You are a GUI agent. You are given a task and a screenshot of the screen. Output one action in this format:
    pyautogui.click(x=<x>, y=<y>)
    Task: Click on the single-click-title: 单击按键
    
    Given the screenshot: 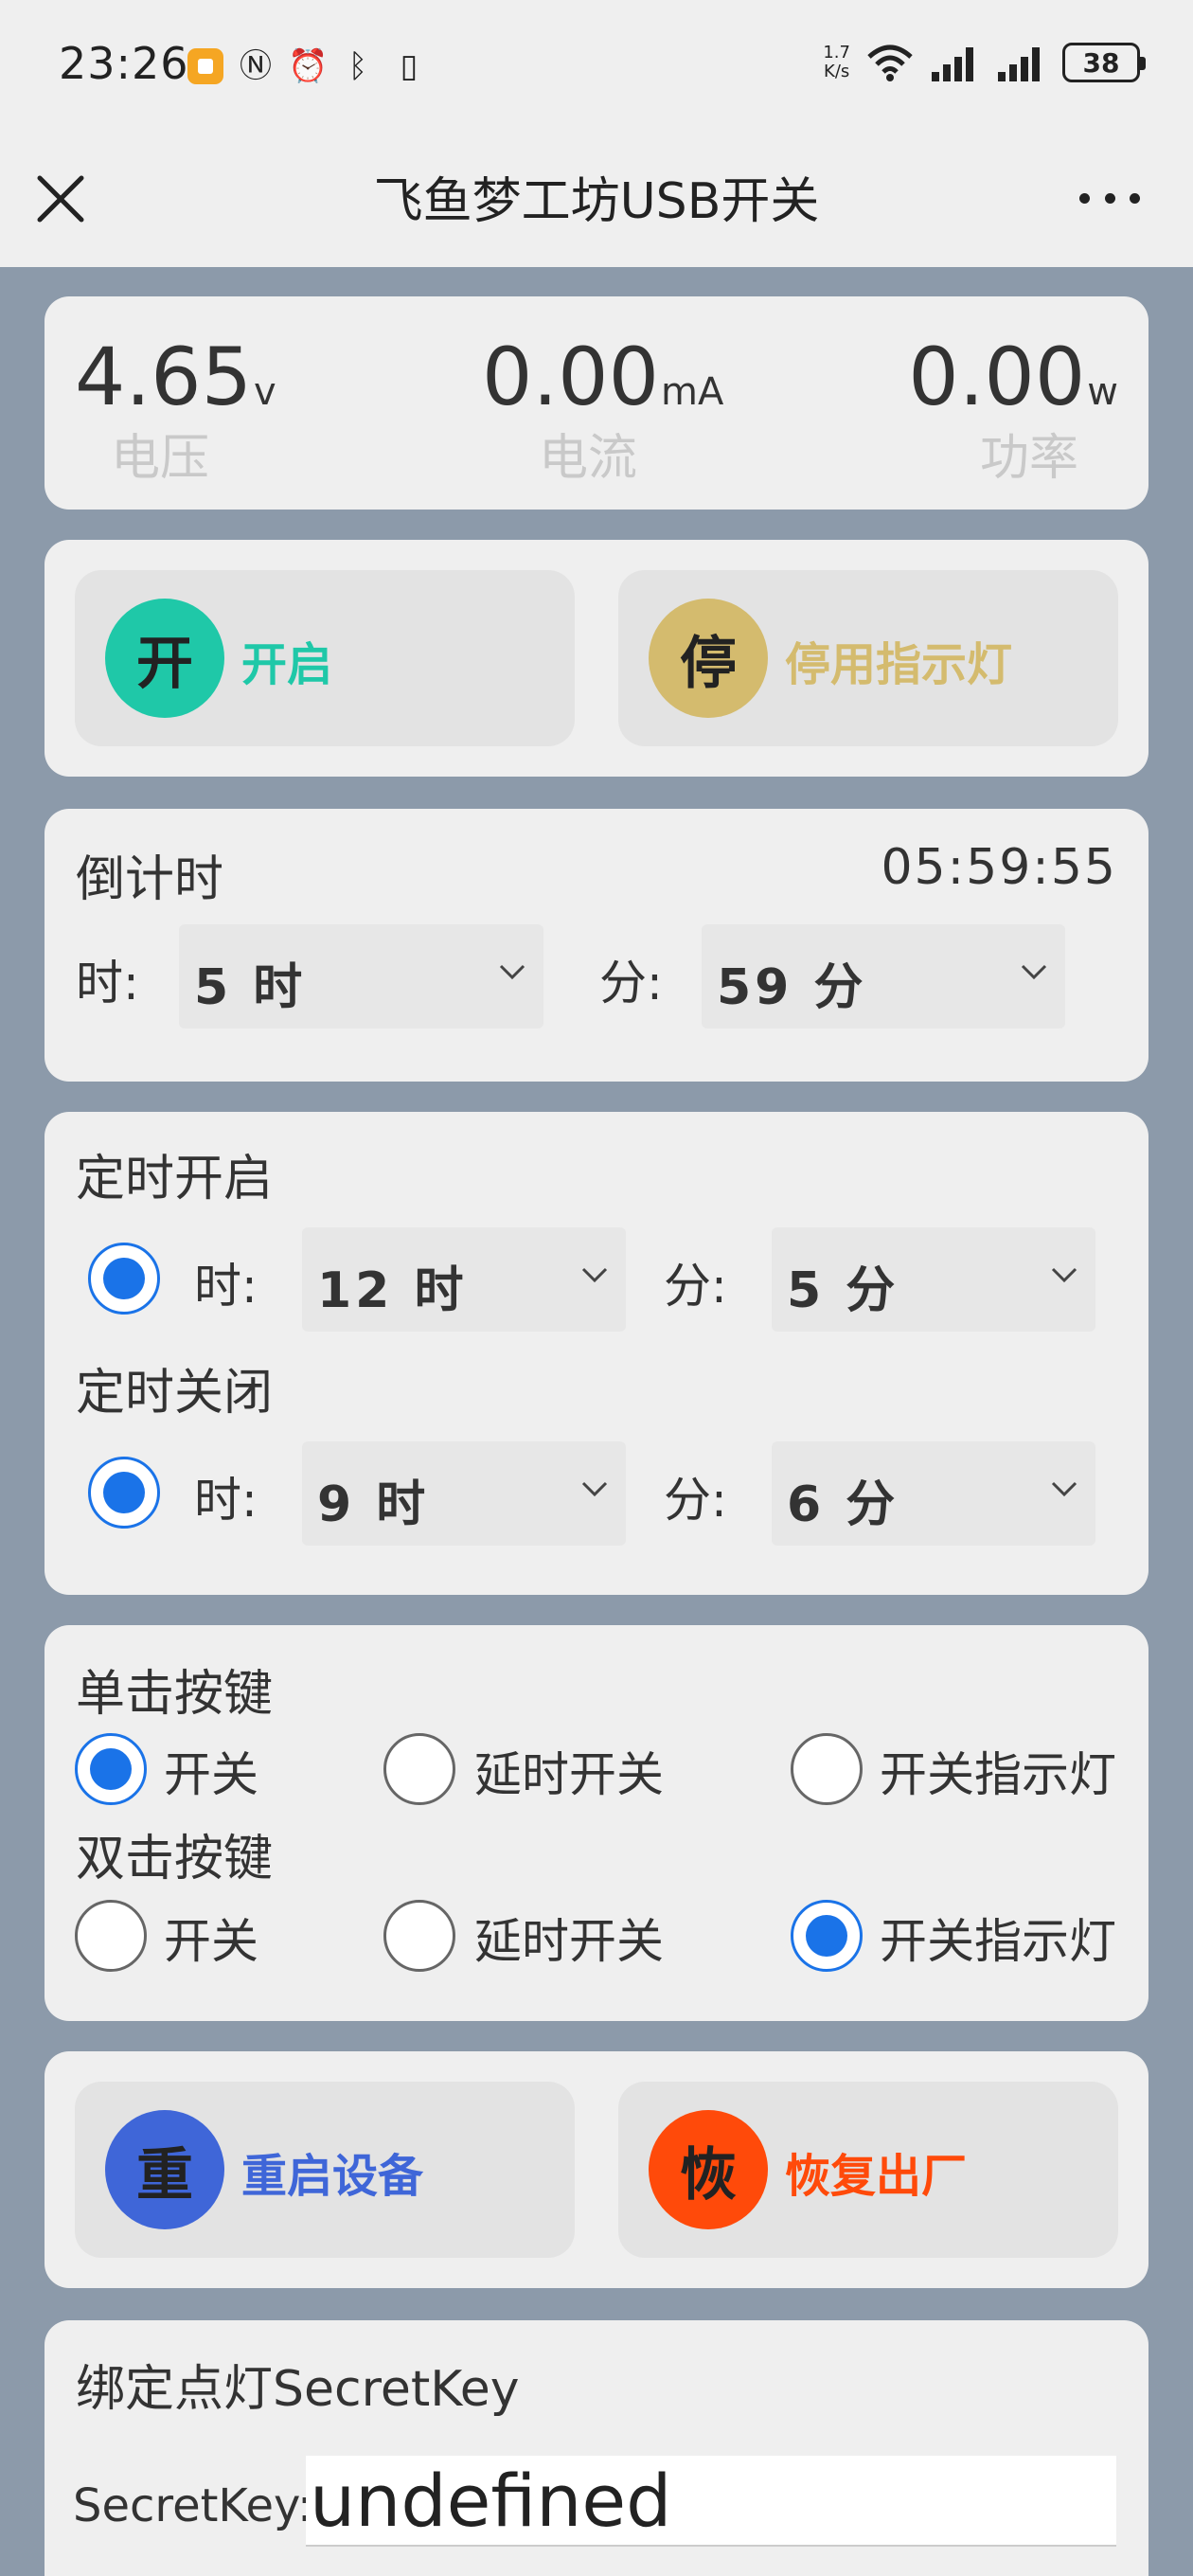 What is the action you would take?
    pyautogui.click(x=175, y=1694)
    